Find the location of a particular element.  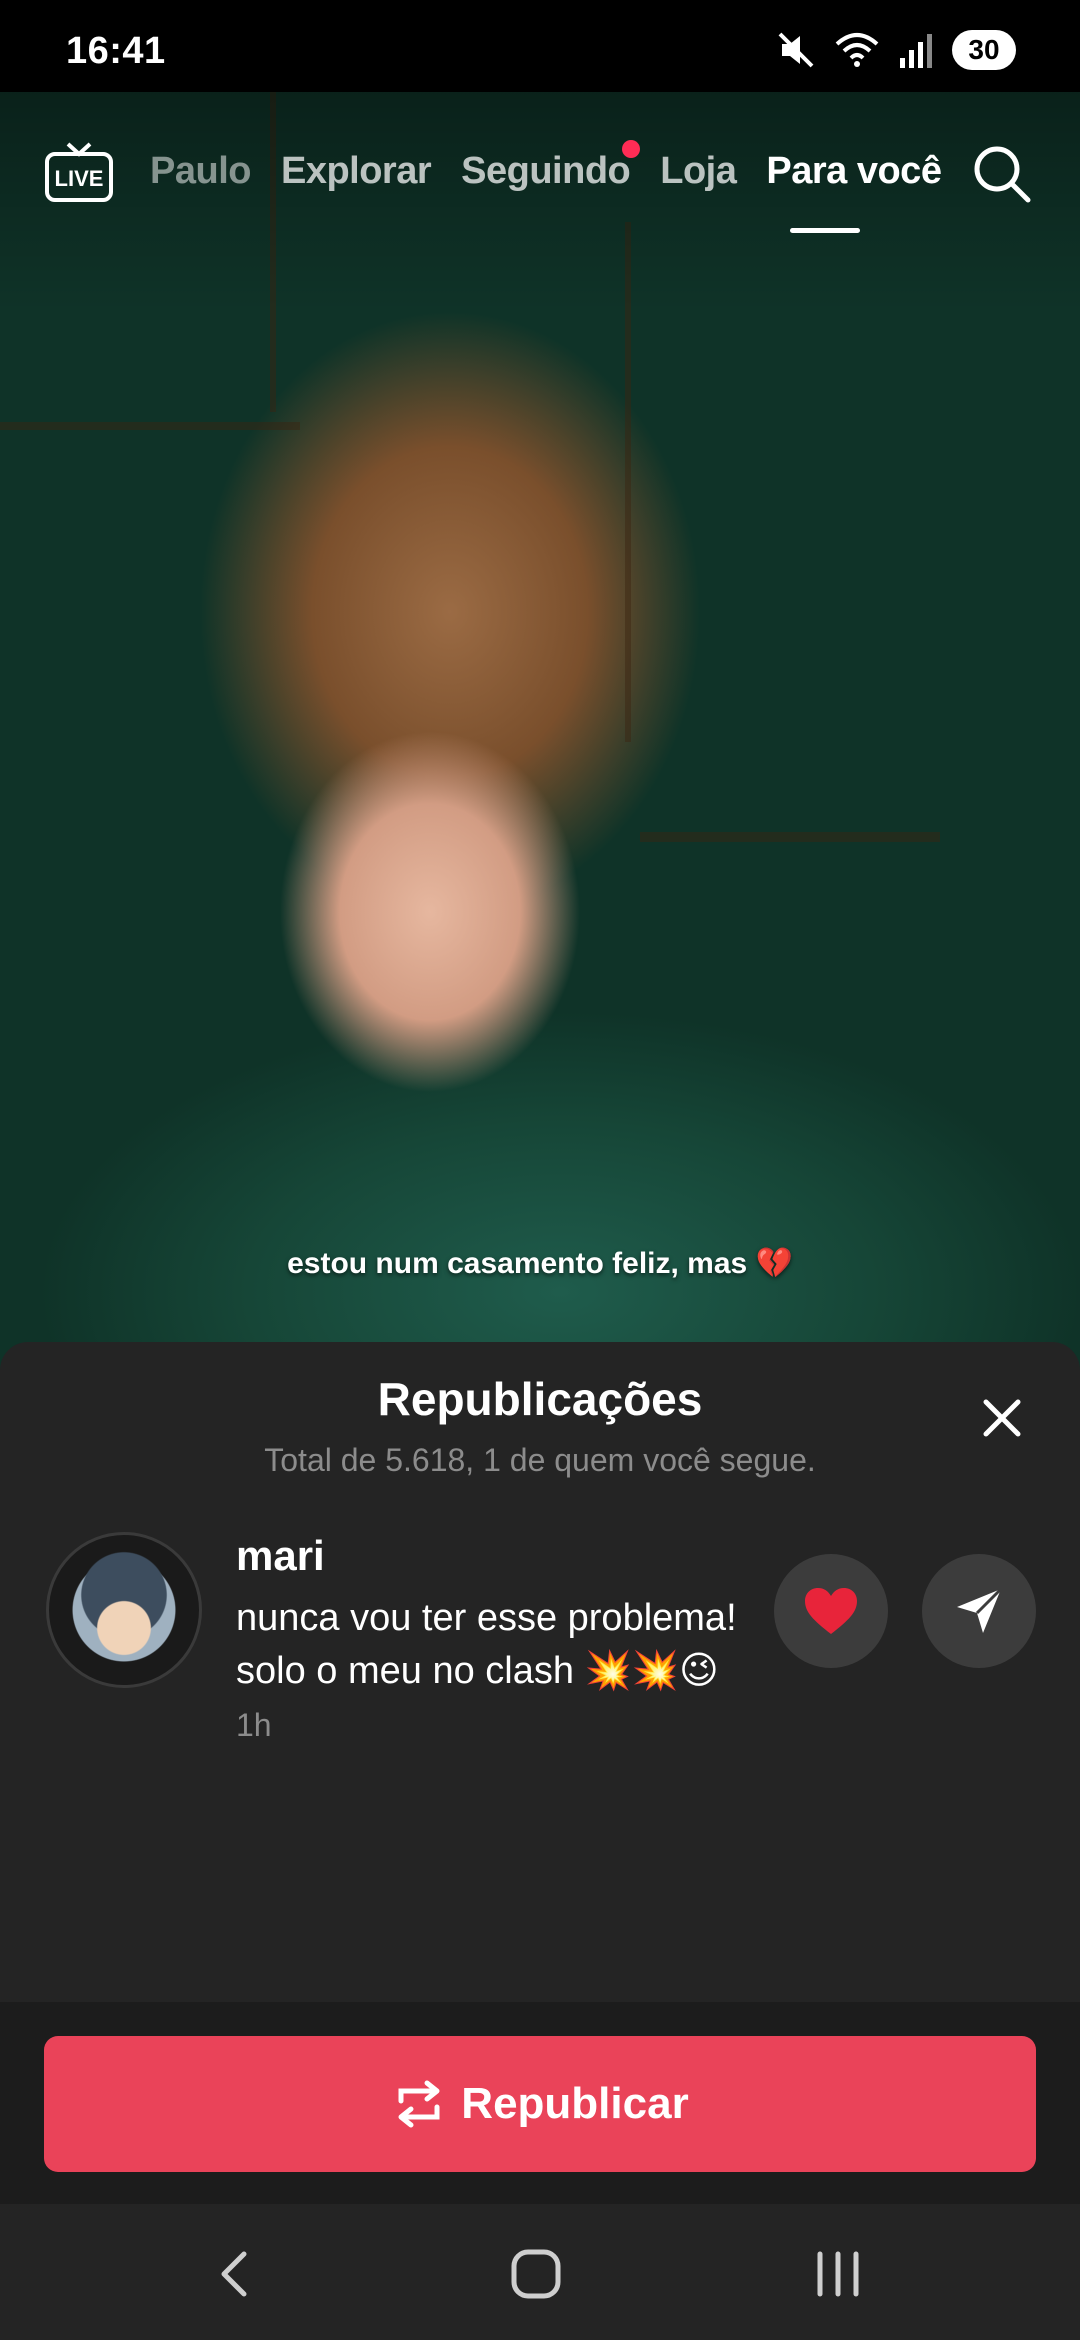

top-nav: LIVE is located at coordinates (540, 172).